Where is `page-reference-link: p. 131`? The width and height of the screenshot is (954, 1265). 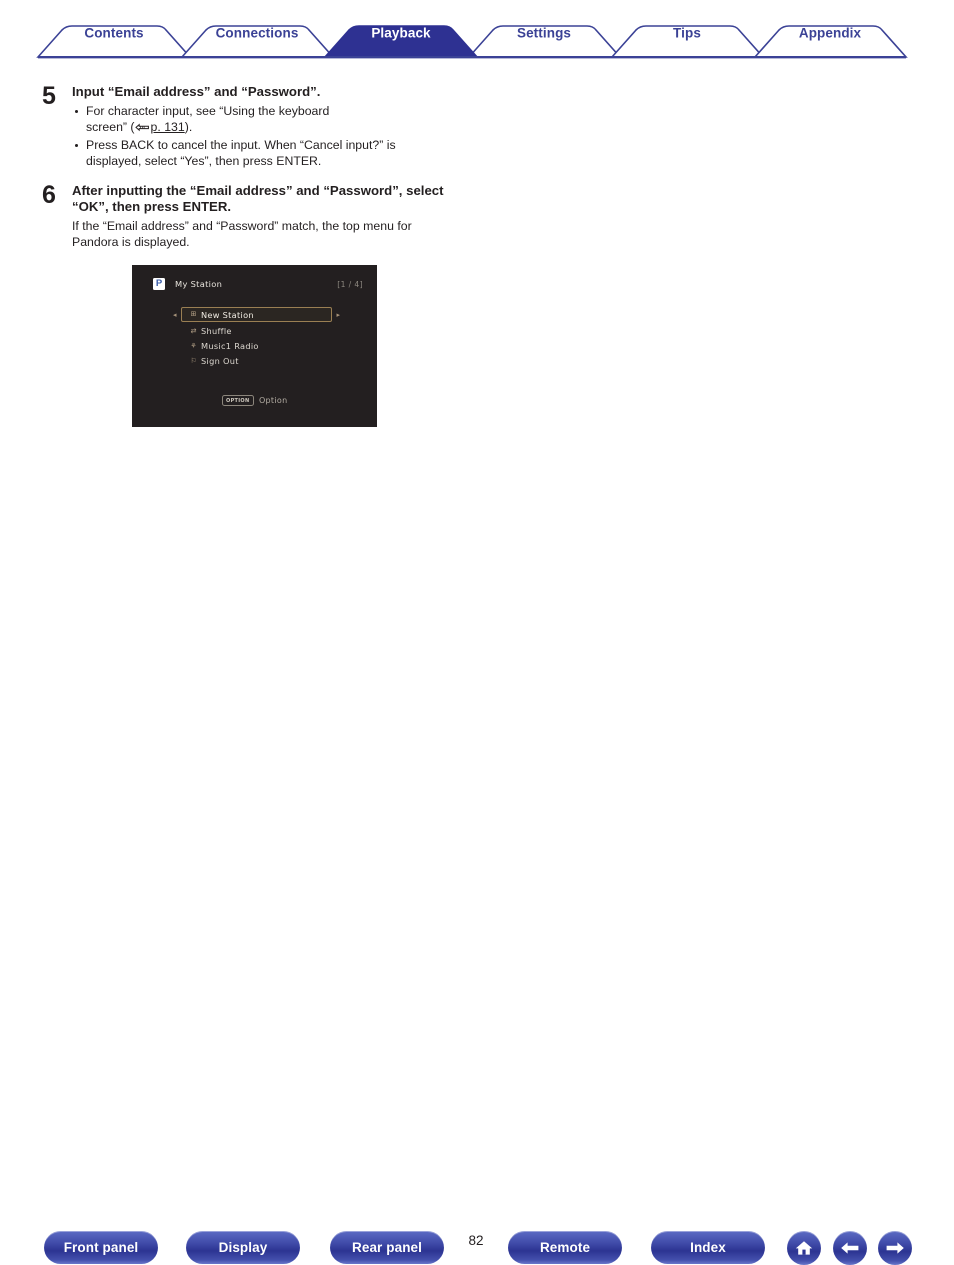 page-reference-link: p. 131 is located at coordinates (168, 127).